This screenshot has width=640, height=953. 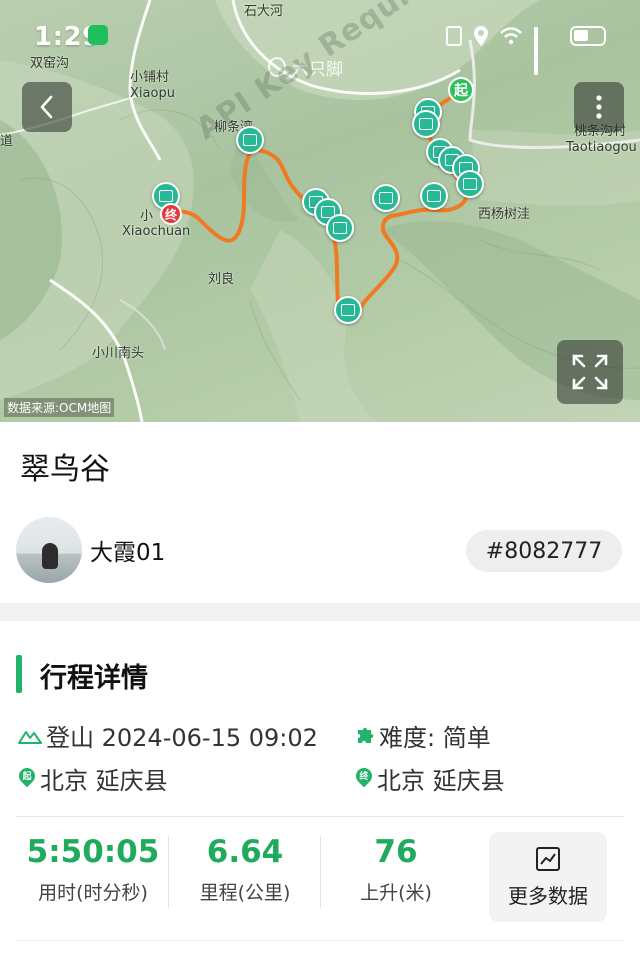 I want to click on stat-separator, so click(x=168, y=872).